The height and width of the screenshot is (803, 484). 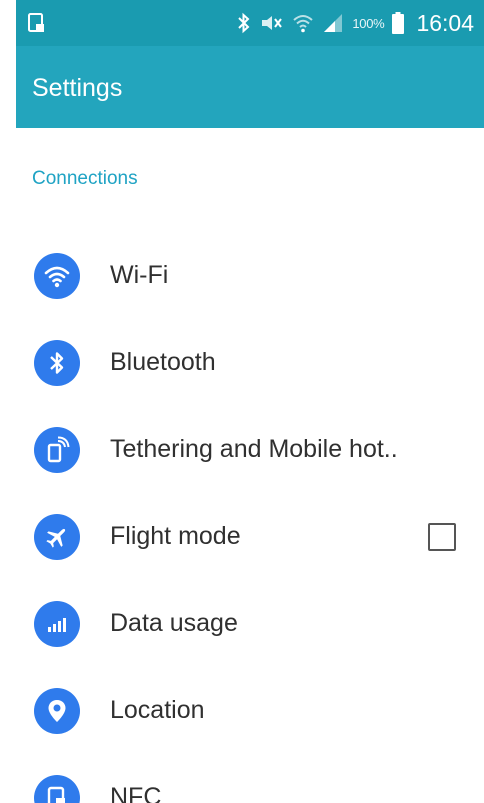 What do you see at coordinates (250, 87) in the screenshot?
I see `app-bar: Settings` at bounding box center [250, 87].